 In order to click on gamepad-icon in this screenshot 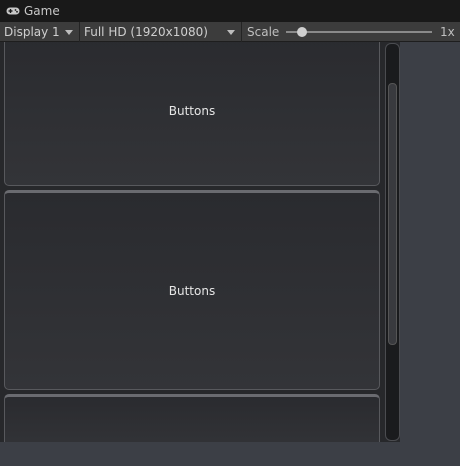, I will do `click(13, 11)`.